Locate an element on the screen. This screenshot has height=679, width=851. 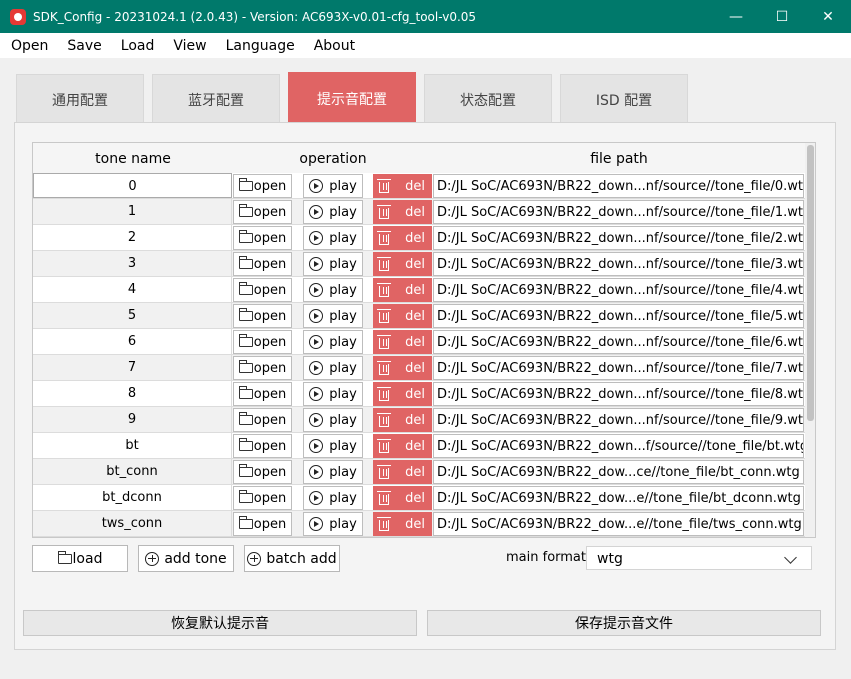
tone-name-cell: 8 is located at coordinates (132, 393).